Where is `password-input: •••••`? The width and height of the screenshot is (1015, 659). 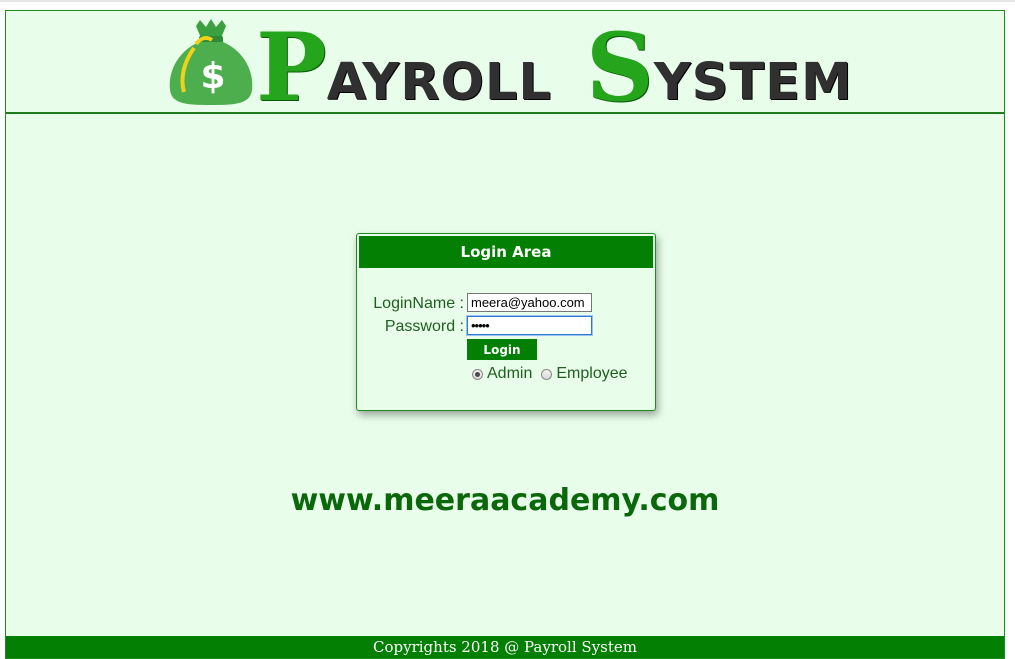
password-input: ••••• is located at coordinates (529, 325).